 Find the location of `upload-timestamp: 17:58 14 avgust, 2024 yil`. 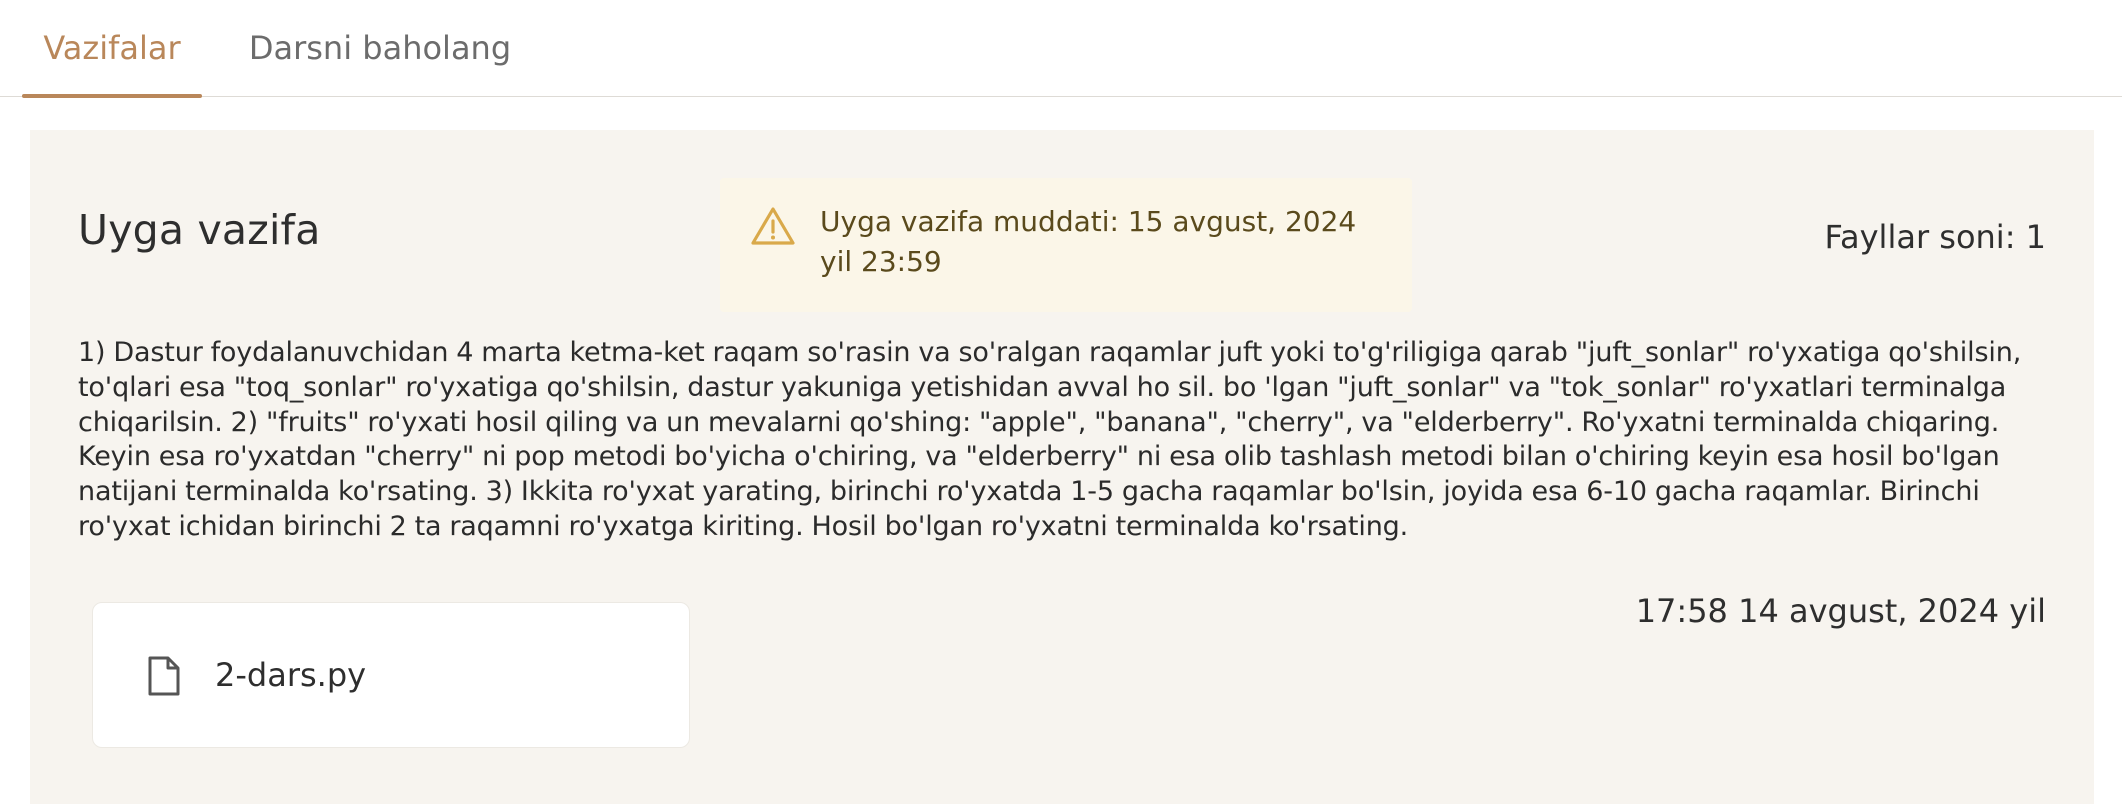

upload-timestamp: 17:58 14 avgust, 2024 yil is located at coordinates (1840, 611).